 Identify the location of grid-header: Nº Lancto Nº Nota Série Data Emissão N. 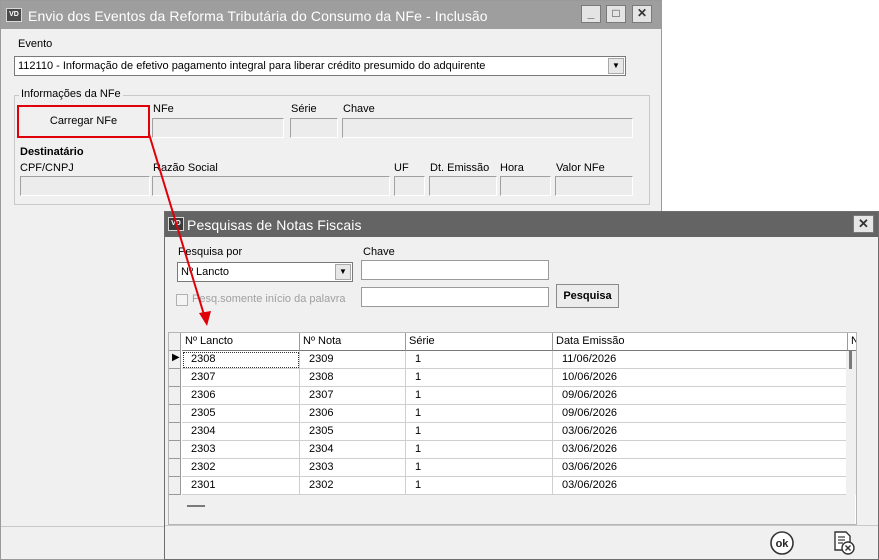
(512, 342).